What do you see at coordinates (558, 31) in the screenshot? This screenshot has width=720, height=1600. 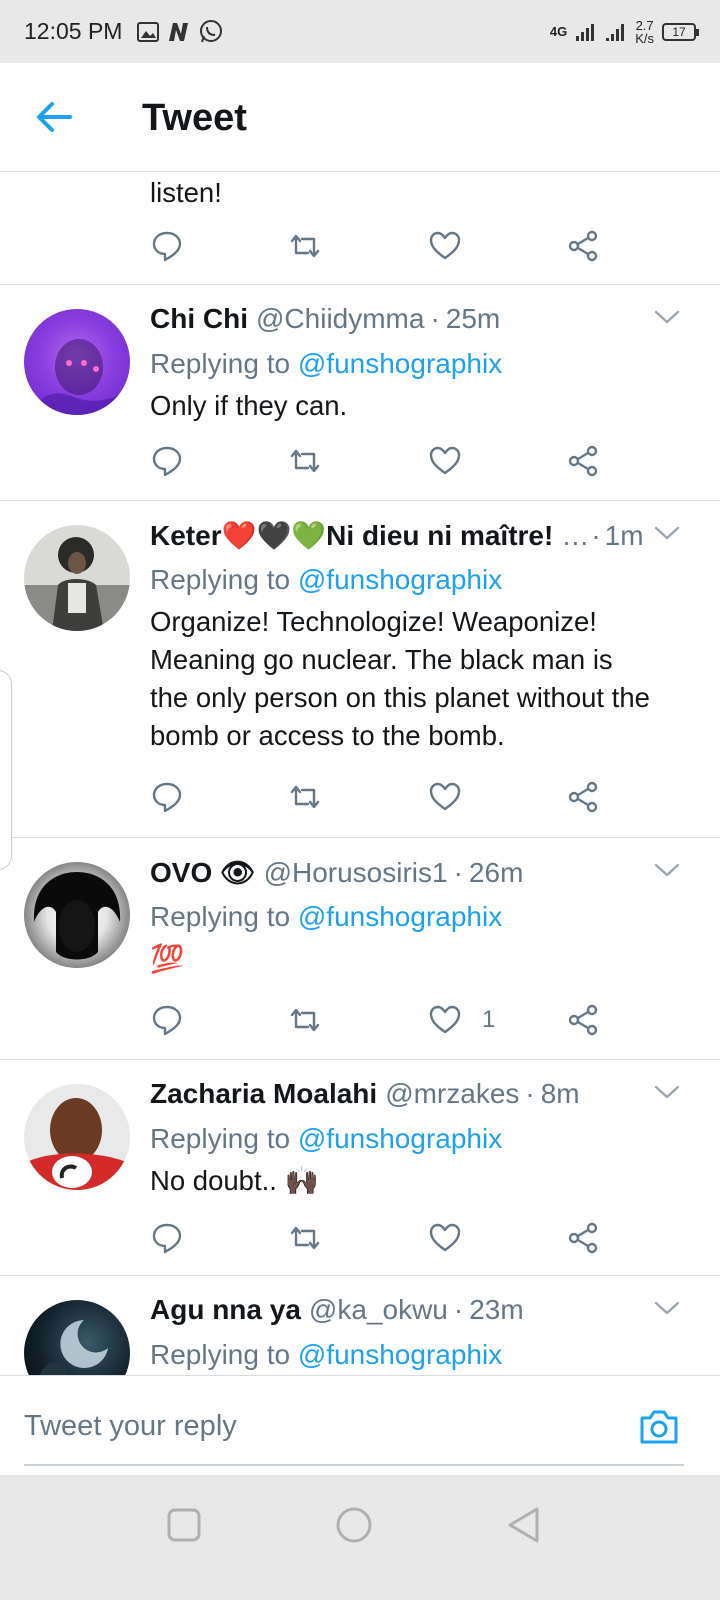 I see `network-type: 4G` at bounding box center [558, 31].